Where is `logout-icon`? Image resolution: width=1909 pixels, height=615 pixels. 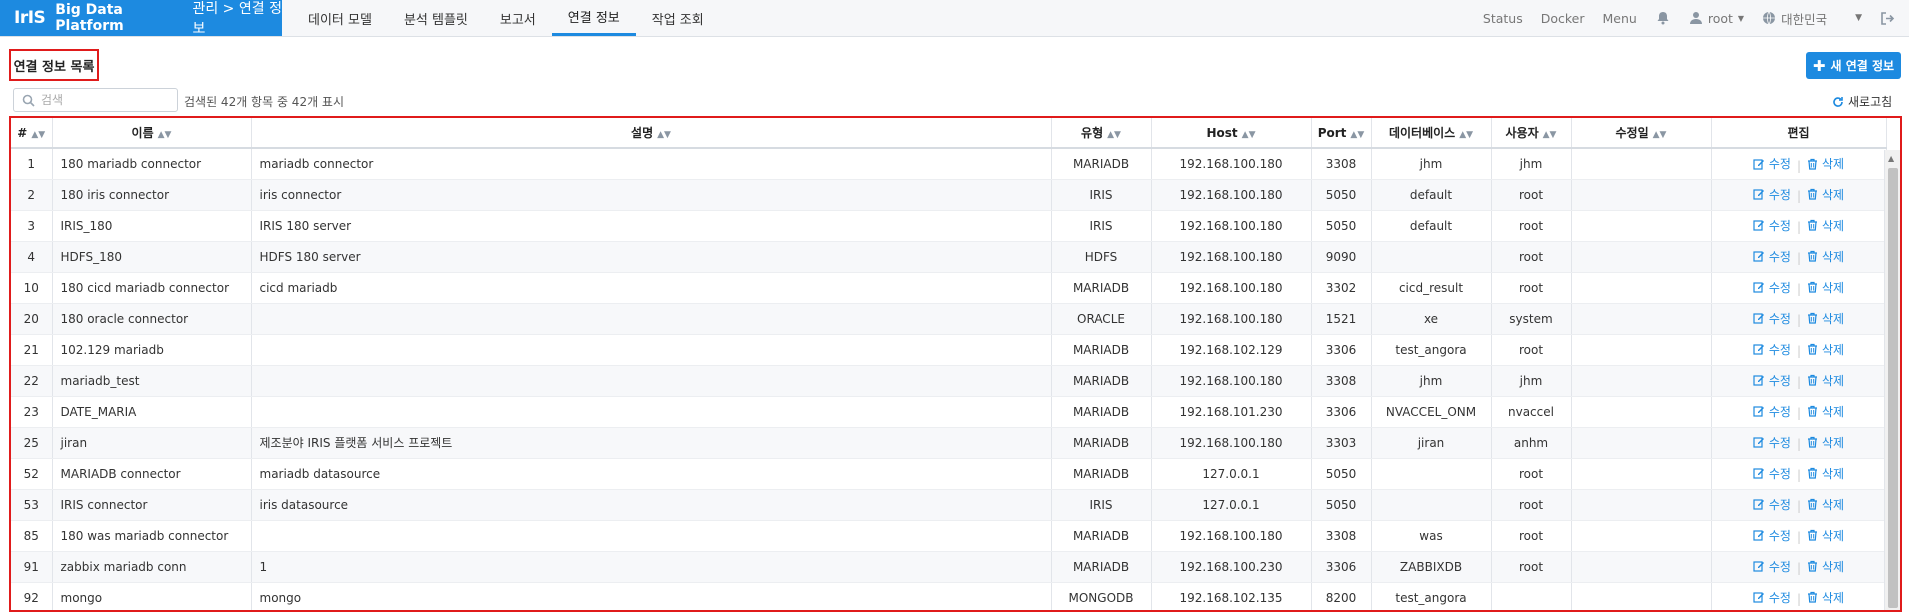 logout-icon is located at coordinates (1887, 18).